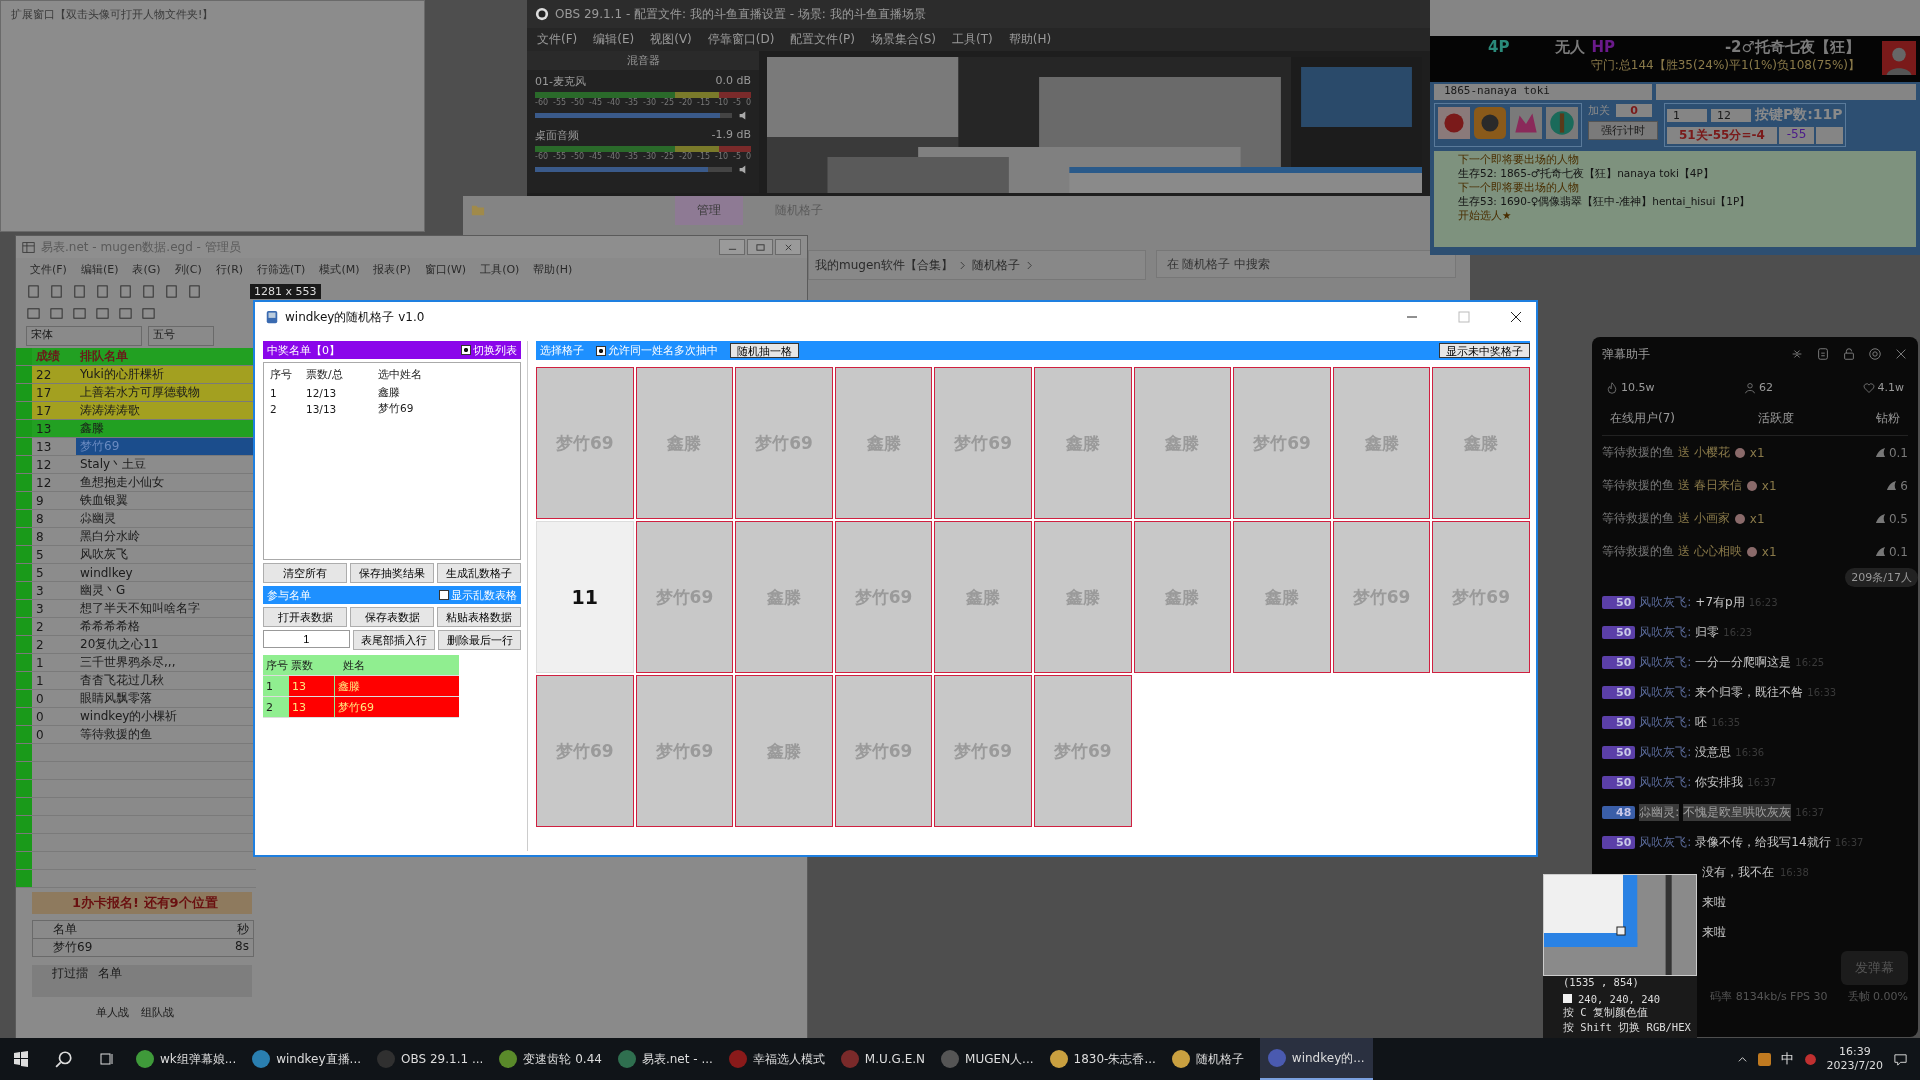 The height and width of the screenshot is (1080, 1920). I want to click on document-icon, so click(1823, 354).